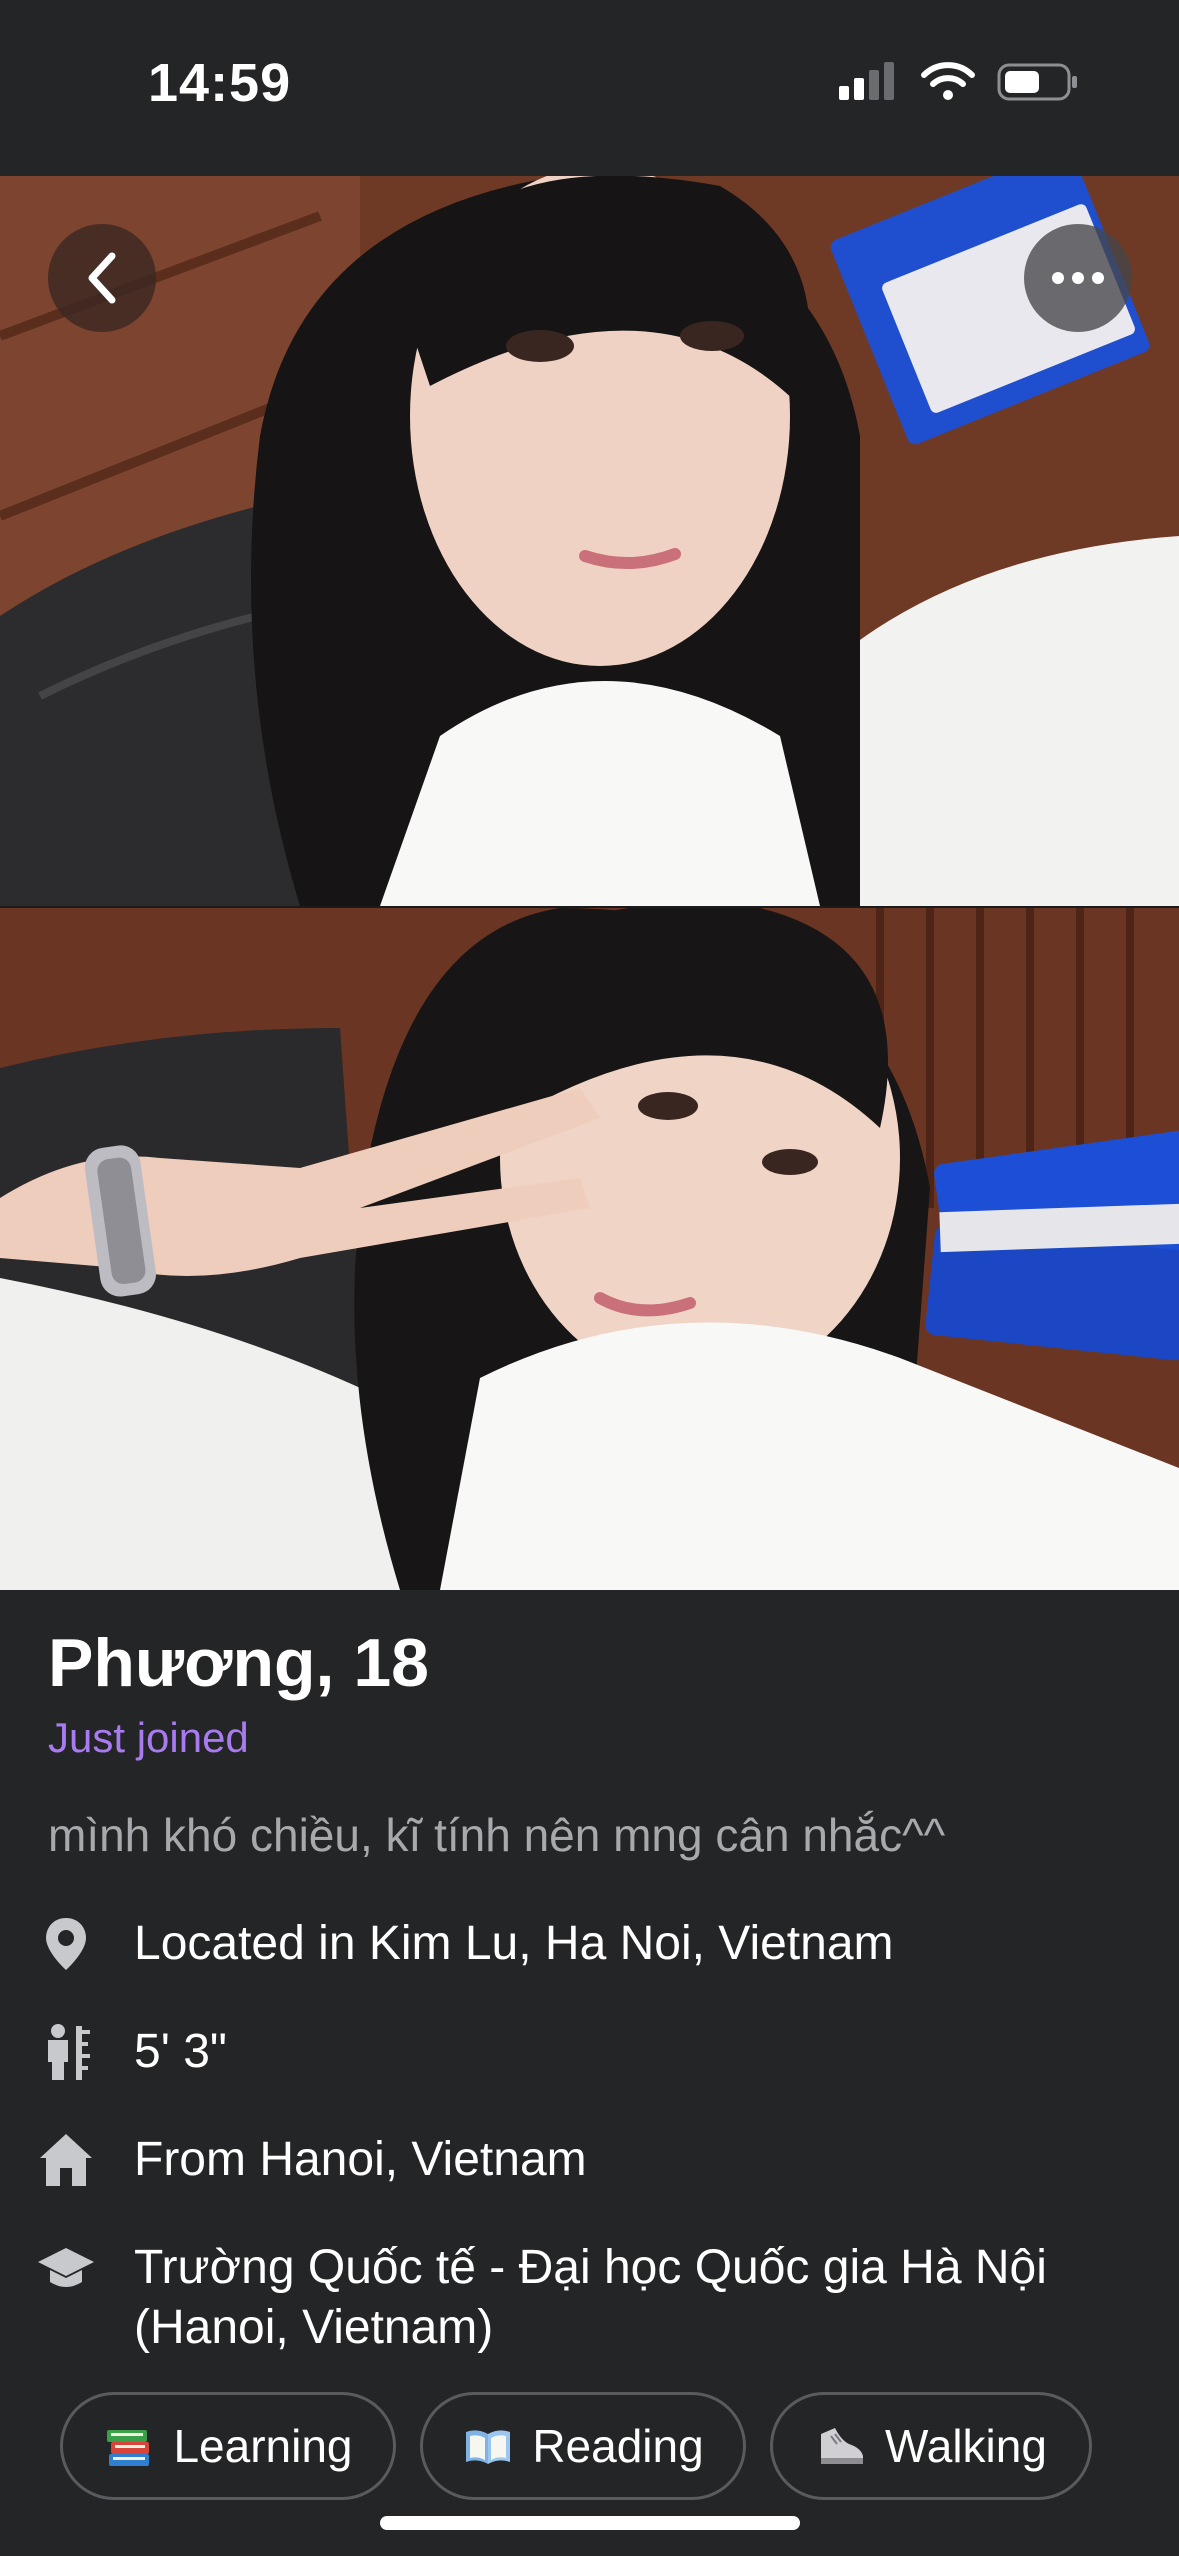 The image size is (1179, 2556). I want to click on back-button, so click(102, 278).